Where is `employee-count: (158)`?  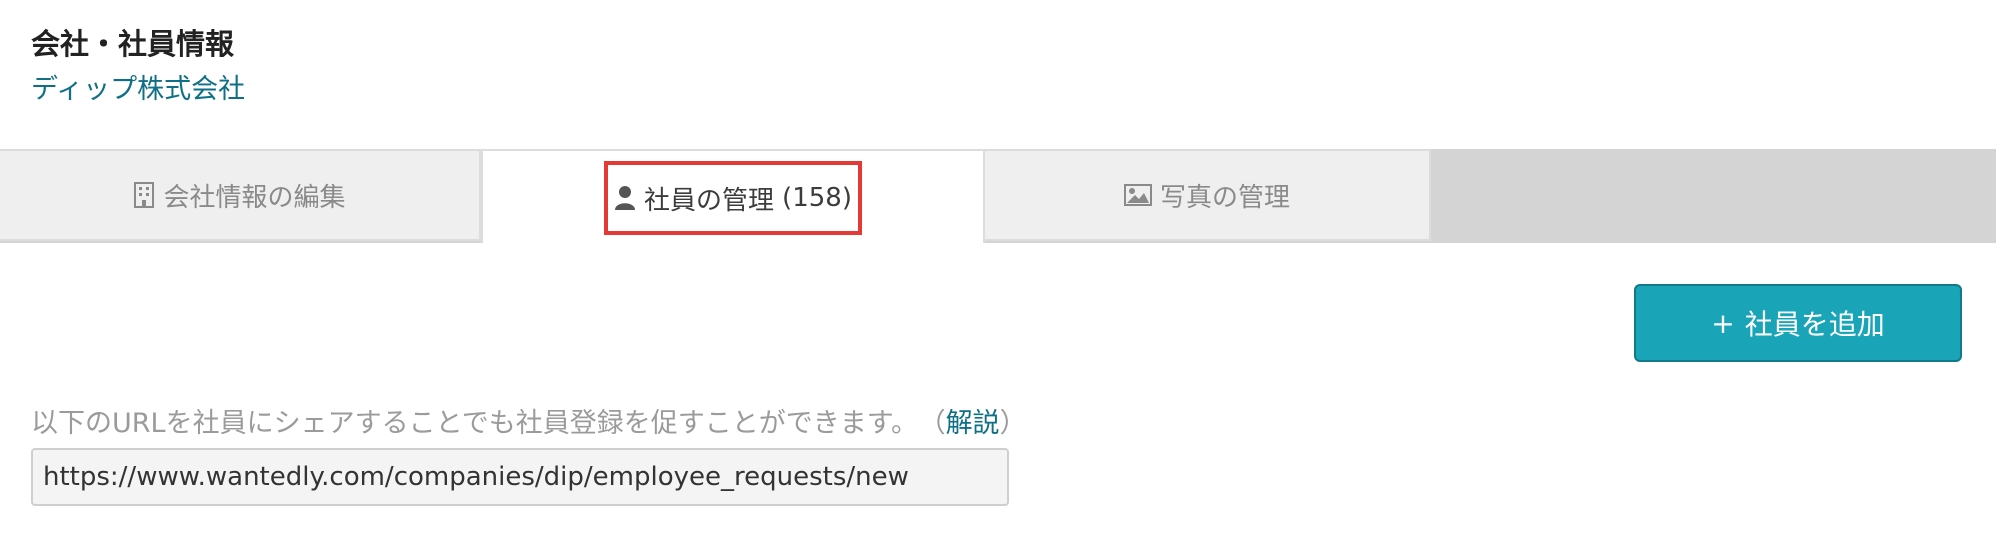 employee-count: (158) is located at coordinates (817, 198).